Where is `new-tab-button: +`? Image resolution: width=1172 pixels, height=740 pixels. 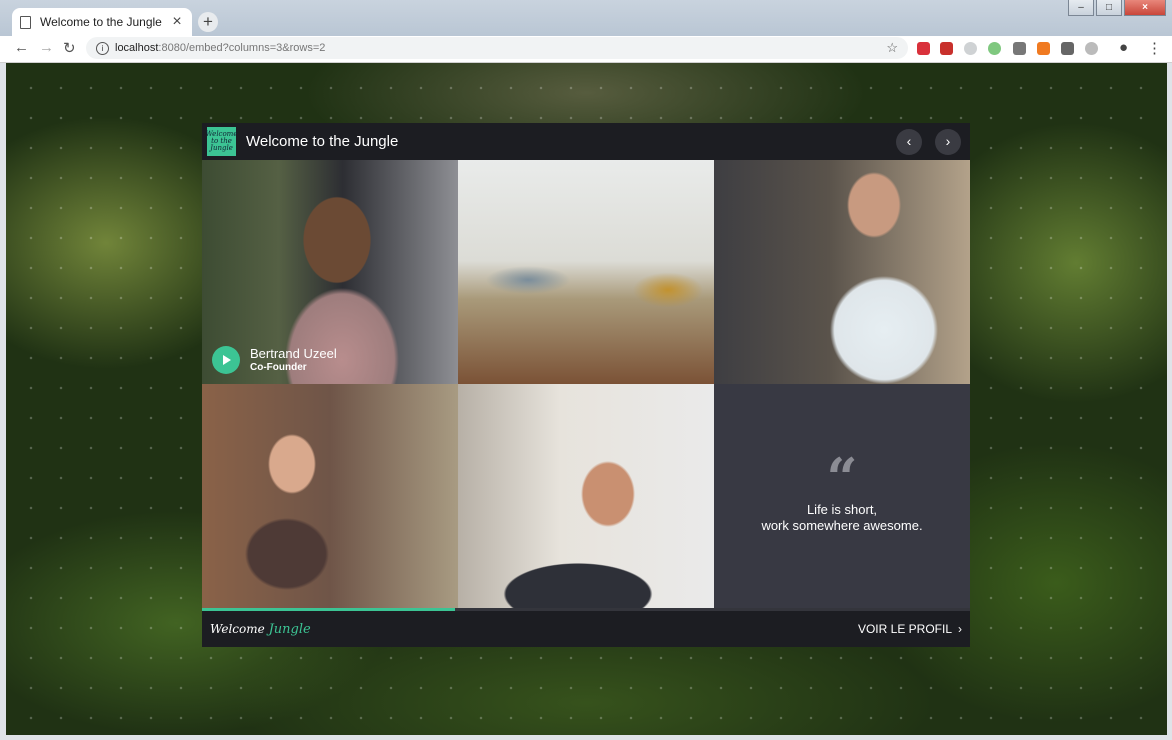 new-tab-button: + is located at coordinates (208, 22).